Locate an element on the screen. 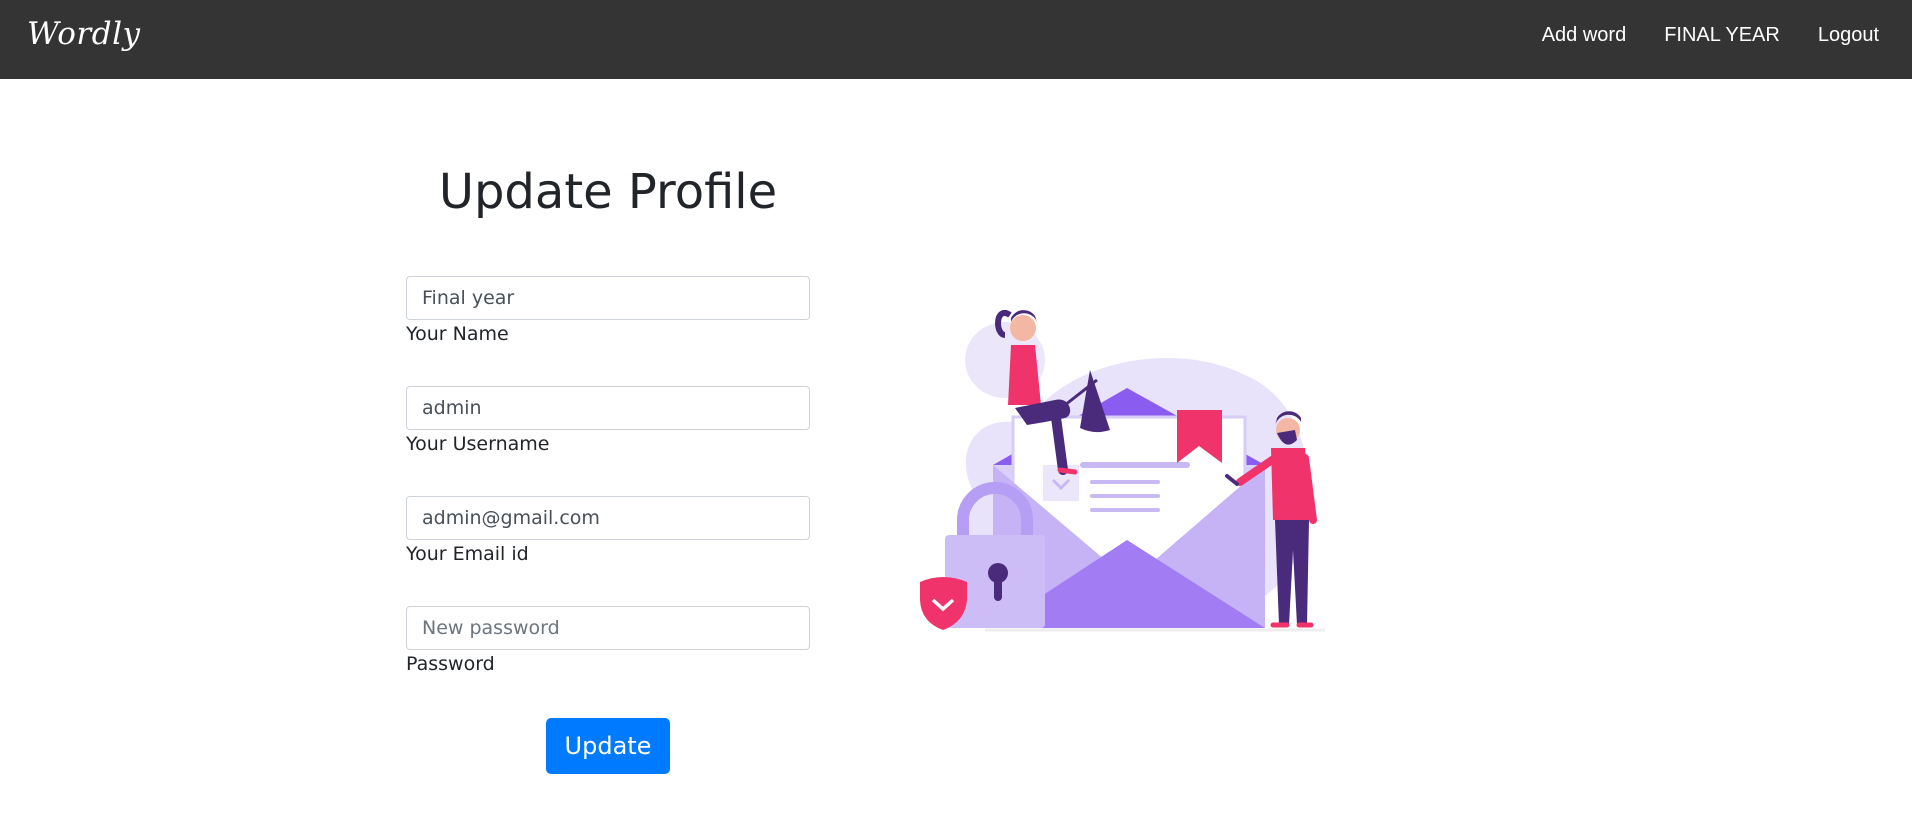 The image size is (1912, 817). name-input is located at coordinates (608, 298).